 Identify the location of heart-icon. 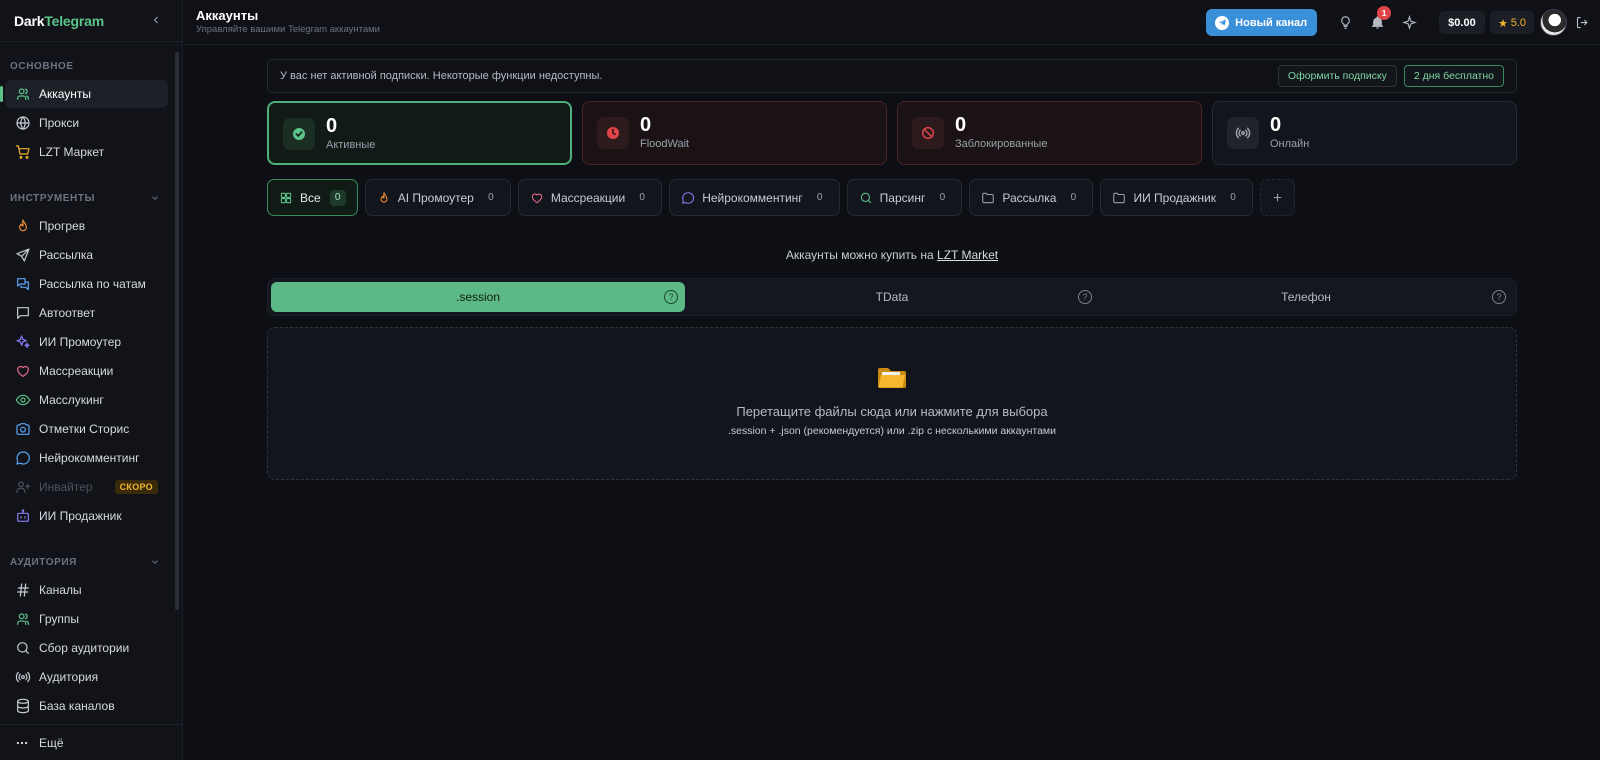
(537, 198).